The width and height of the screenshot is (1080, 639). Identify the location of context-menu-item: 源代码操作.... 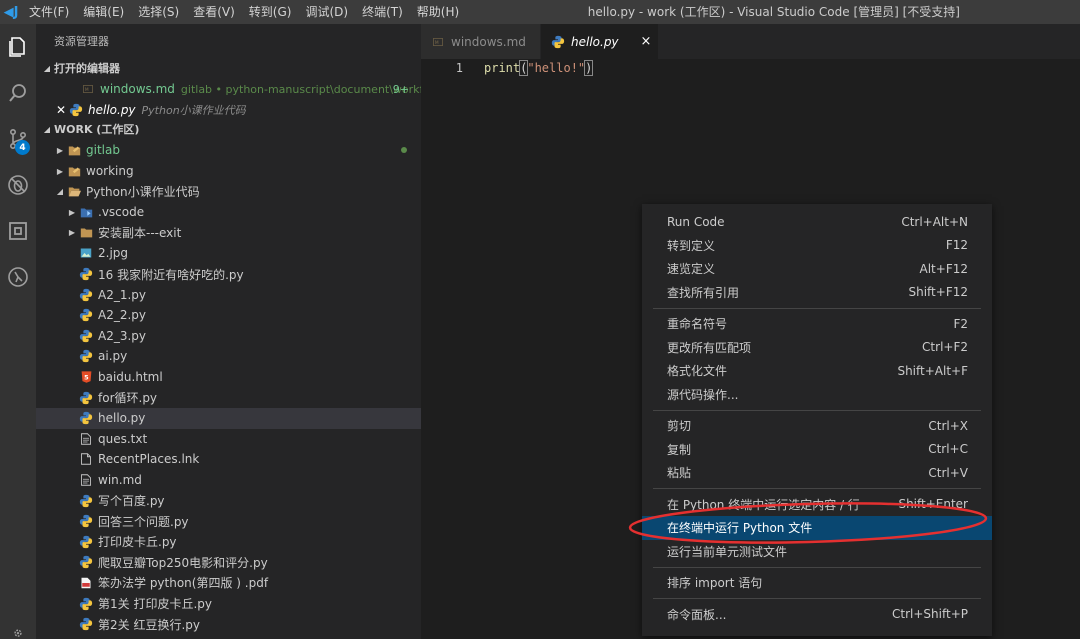
(817, 395).